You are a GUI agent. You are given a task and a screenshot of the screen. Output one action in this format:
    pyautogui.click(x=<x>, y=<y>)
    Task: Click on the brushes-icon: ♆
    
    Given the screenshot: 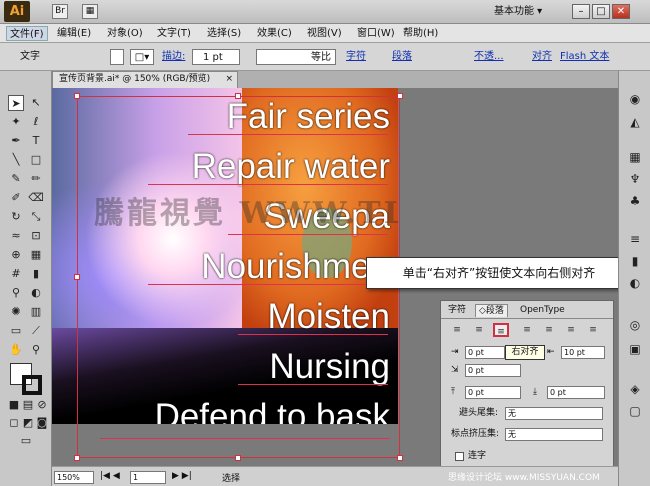 What is the action you would take?
    pyautogui.click(x=635, y=179)
    